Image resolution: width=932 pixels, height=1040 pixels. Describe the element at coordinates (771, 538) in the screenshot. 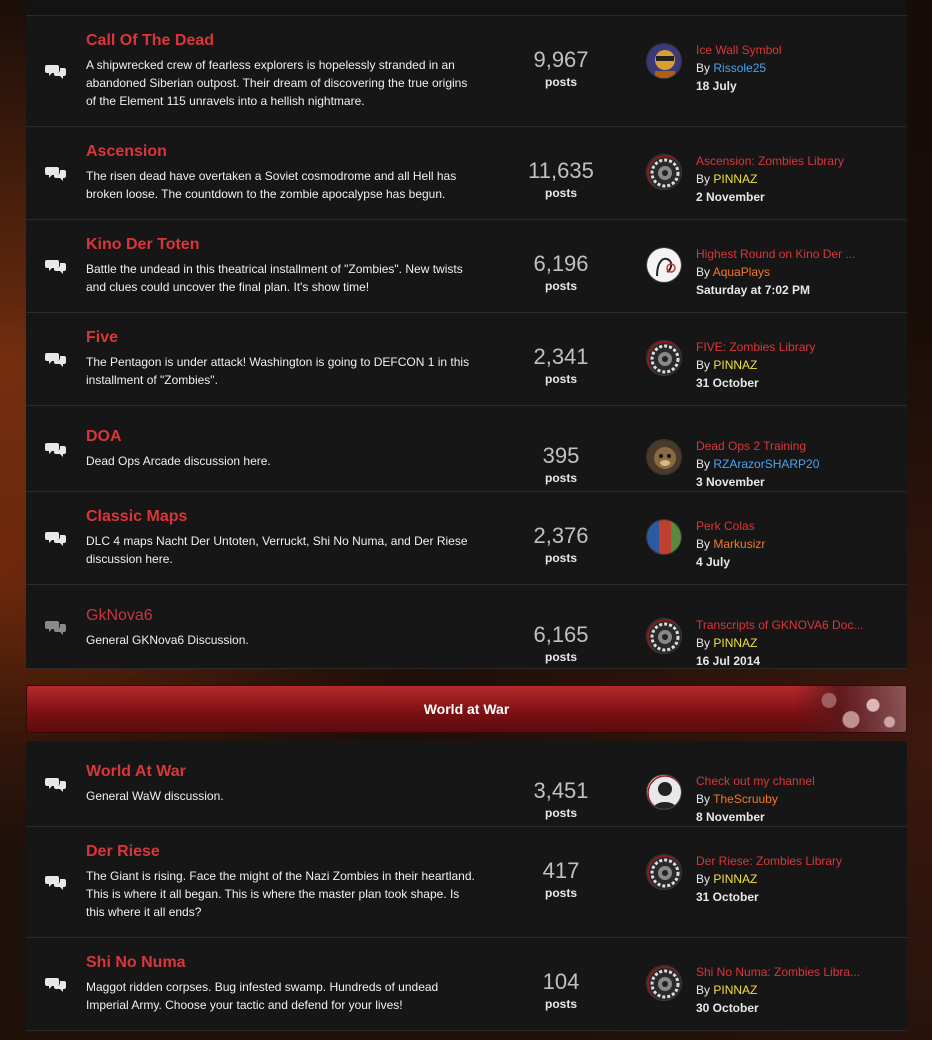

I see `last-post: Perk Colas By Markusizr 4 July` at that location.